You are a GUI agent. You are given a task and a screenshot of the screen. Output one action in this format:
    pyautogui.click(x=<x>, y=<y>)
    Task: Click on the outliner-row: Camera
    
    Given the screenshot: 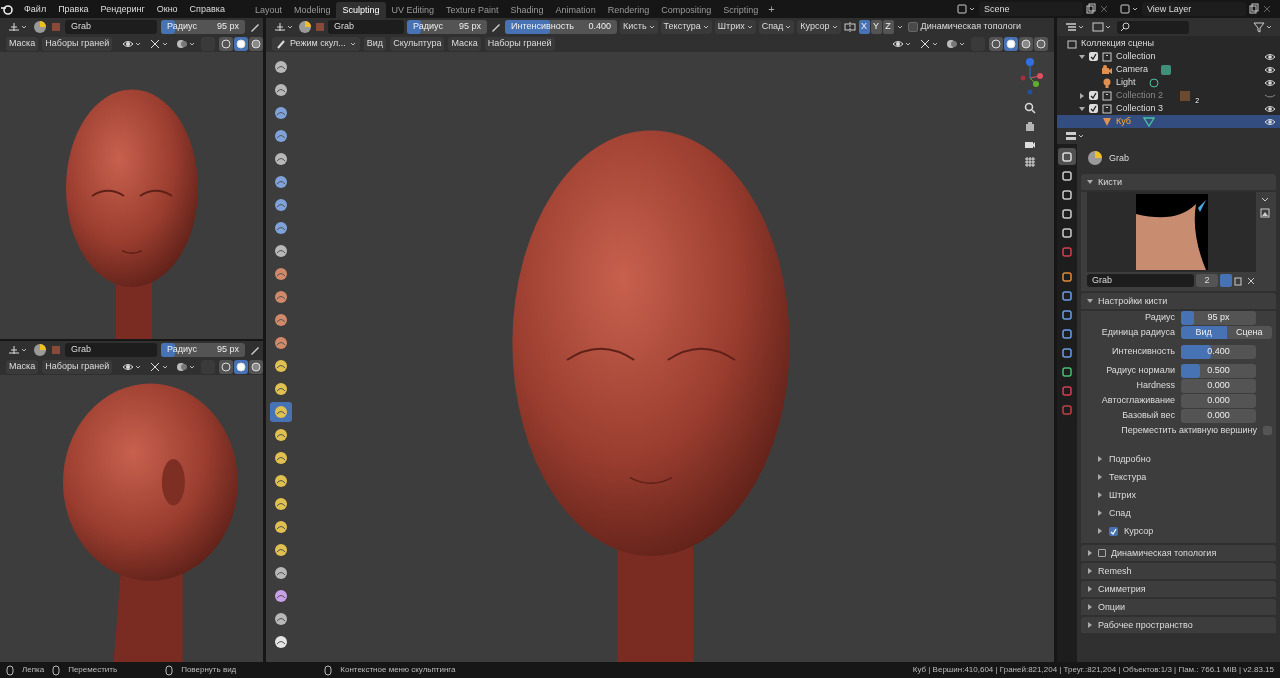 What is the action you would take?
    pyautogui.click(x=1168, y=69)
    